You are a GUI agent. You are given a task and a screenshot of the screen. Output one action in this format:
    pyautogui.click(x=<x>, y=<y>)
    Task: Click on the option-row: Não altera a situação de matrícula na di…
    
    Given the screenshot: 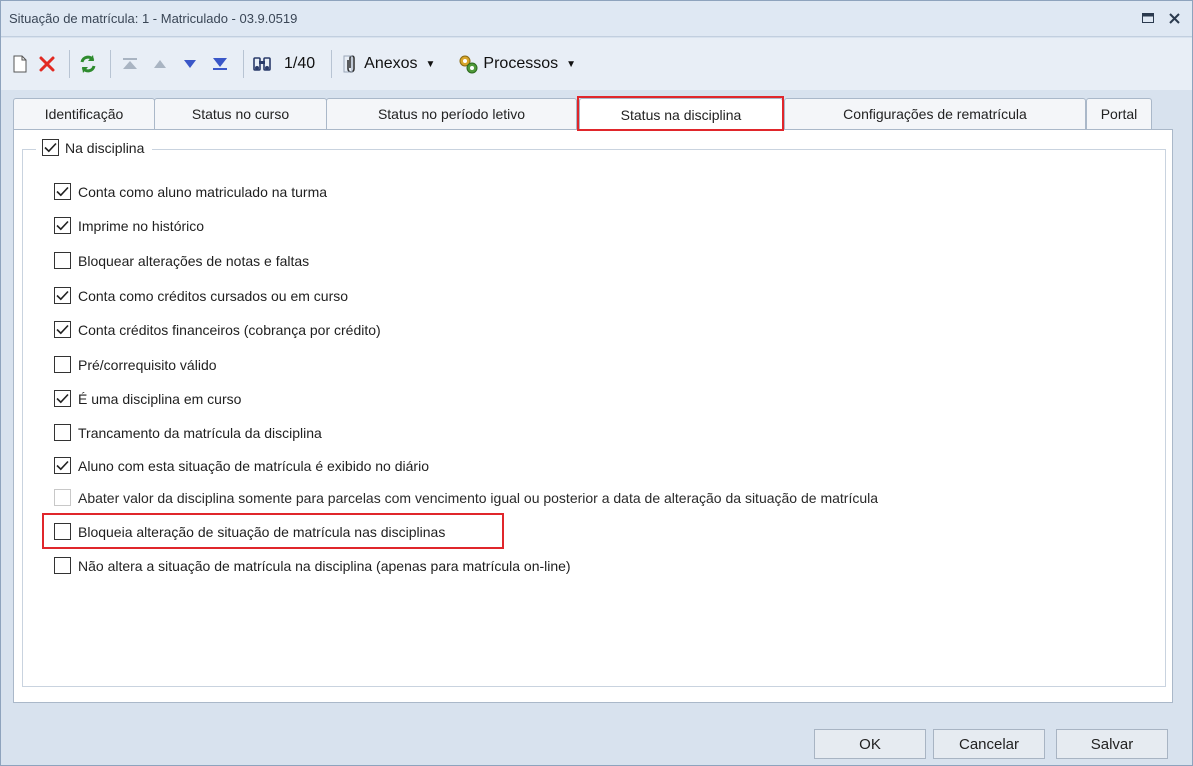 What is the action you would take?
    pyautogui.click(x=312, y=565)
    